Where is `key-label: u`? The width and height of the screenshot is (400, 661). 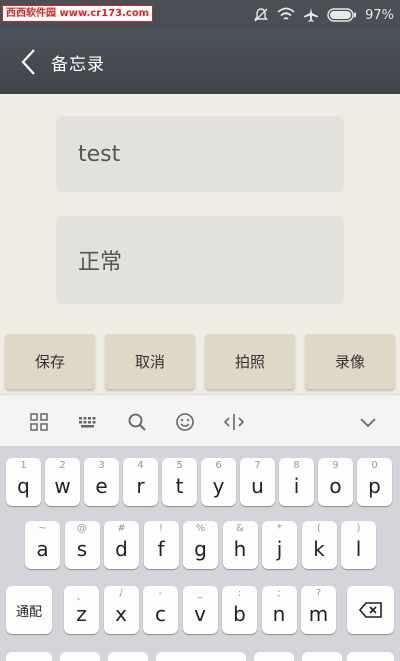
key-label: u is located at coordinates (257, 486).